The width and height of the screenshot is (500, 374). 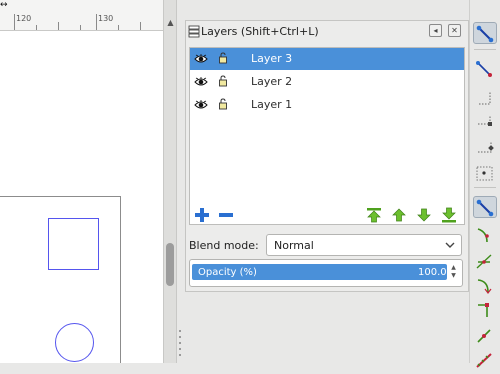 What do you see at coordinates (180, 345) in the screenshot?
I see `dock-resize-handle` at bounding box center [180, 345].